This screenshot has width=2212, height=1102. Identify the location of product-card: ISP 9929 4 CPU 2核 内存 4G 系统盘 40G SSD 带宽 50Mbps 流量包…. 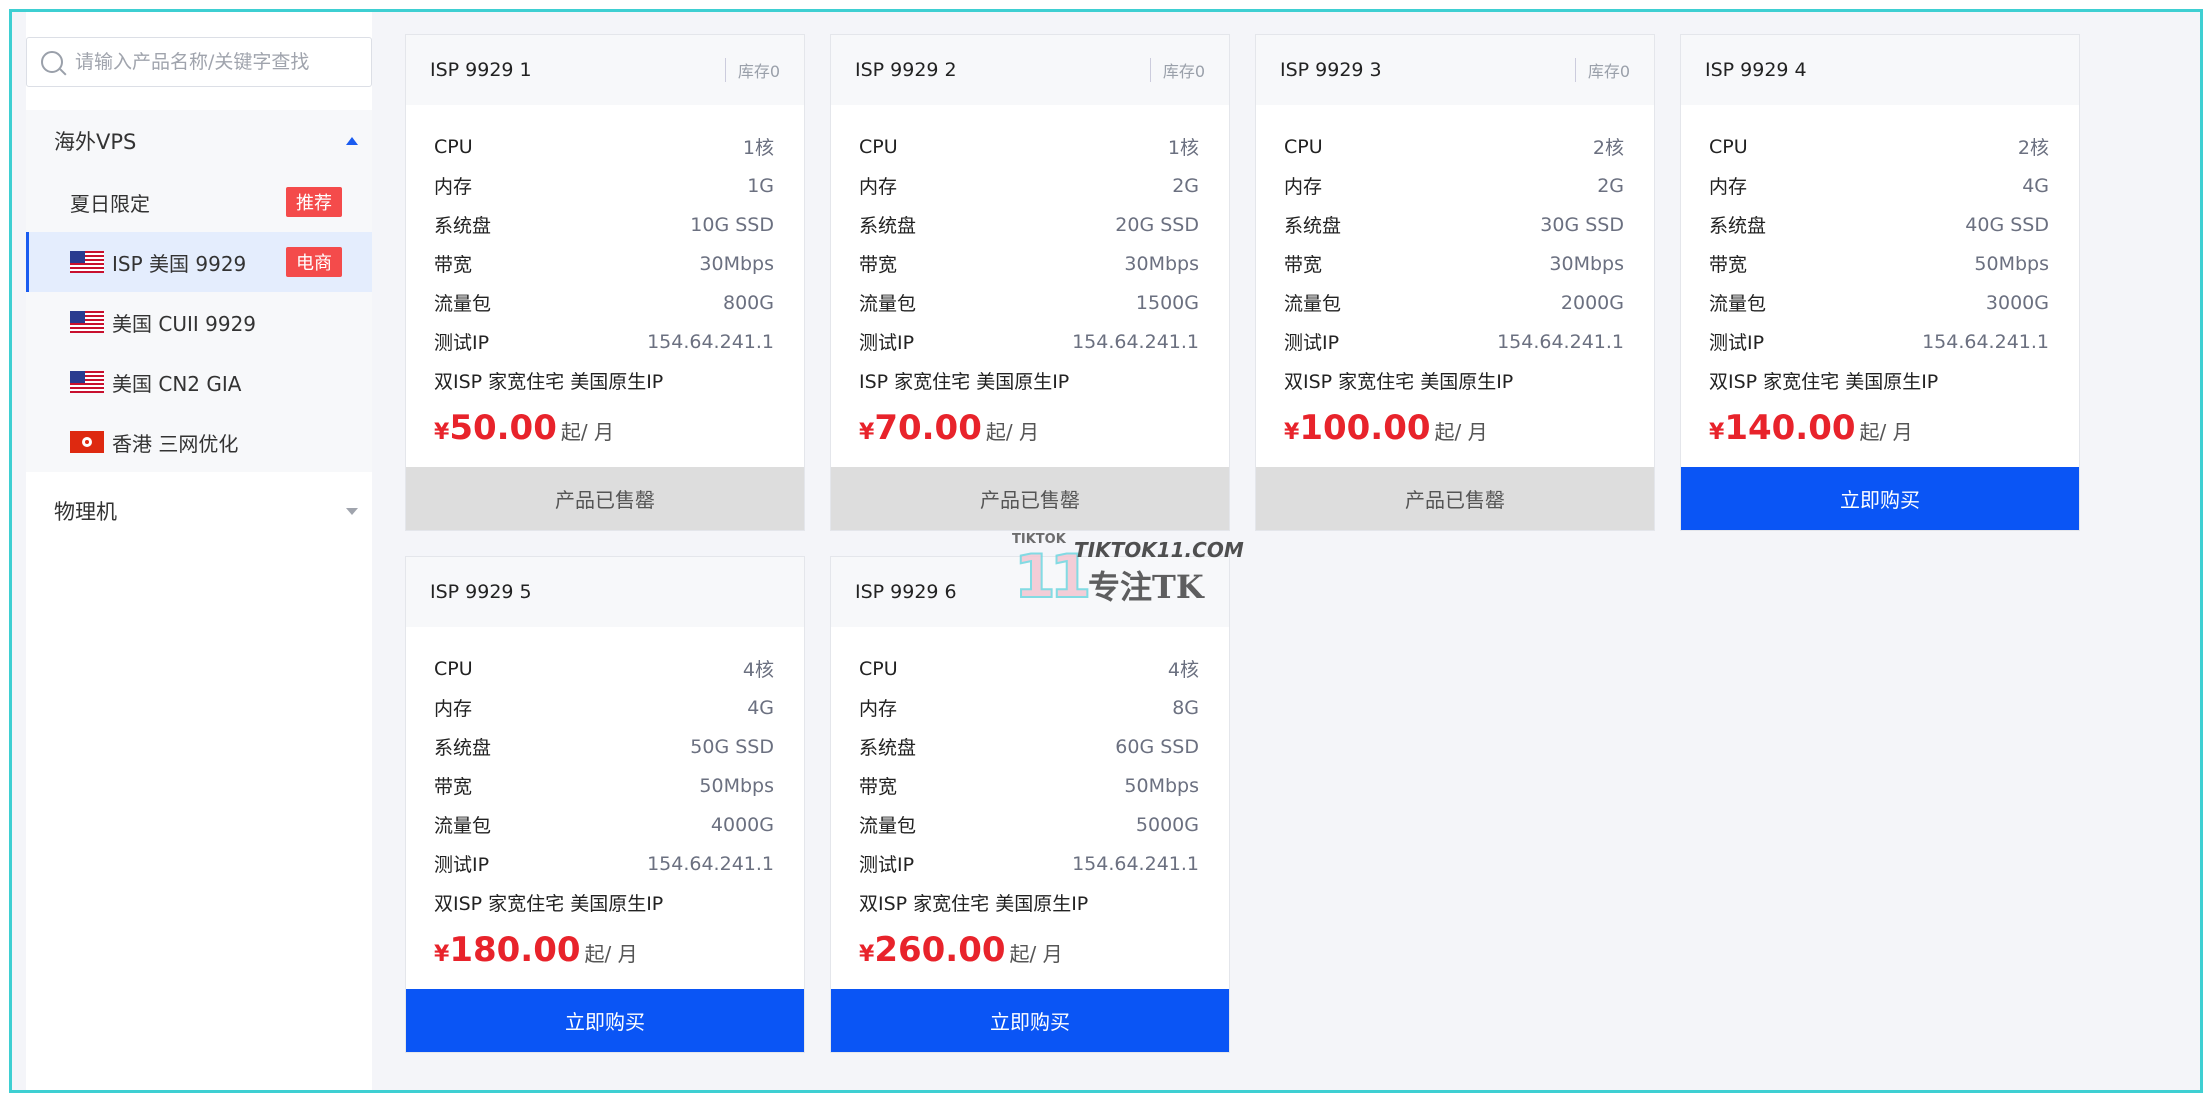
(1880, 282).